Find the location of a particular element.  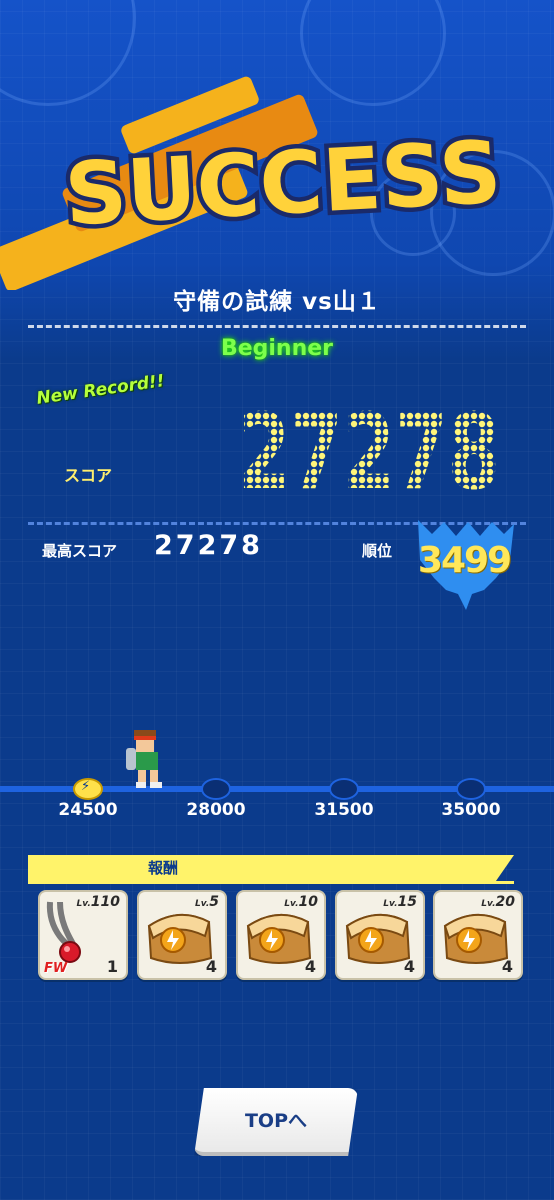

rank-label: 順位 is located at coordinates (377, 551).